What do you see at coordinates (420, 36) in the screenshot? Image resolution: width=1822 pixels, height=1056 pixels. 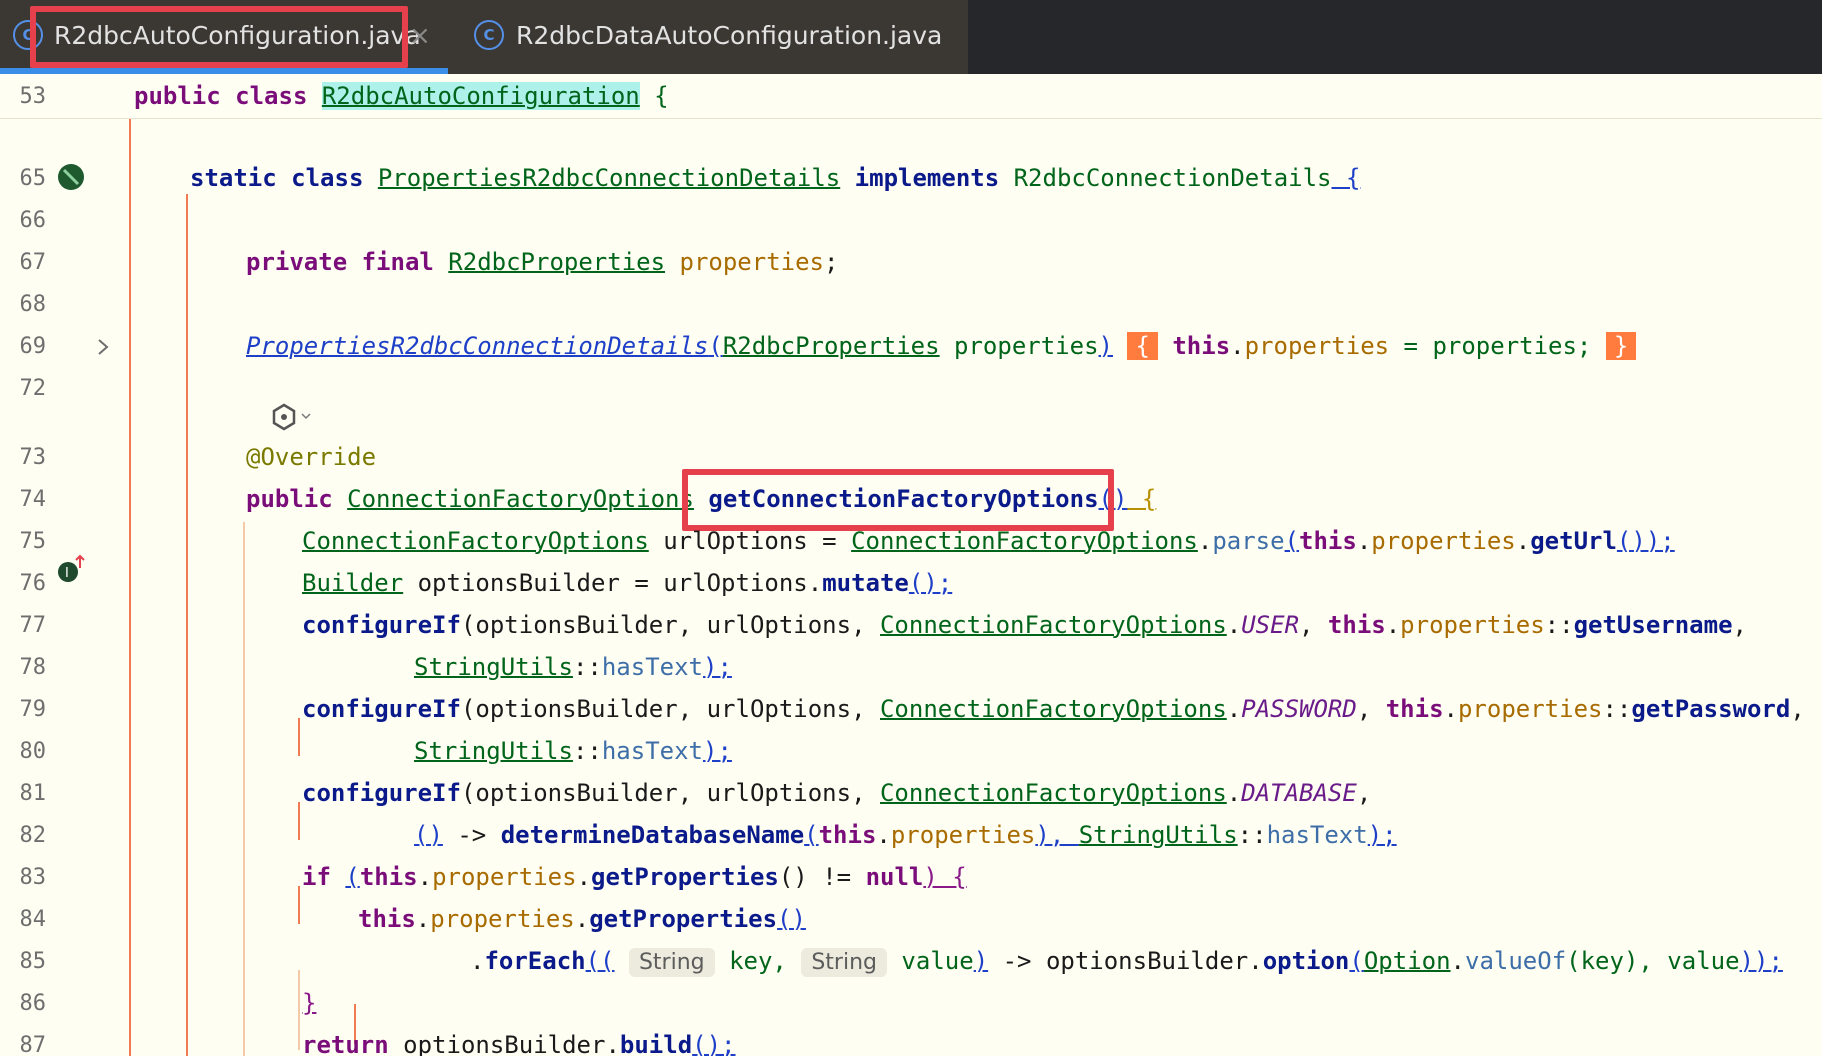 I see `close-icon: ×` at bounding box center [420, 36].